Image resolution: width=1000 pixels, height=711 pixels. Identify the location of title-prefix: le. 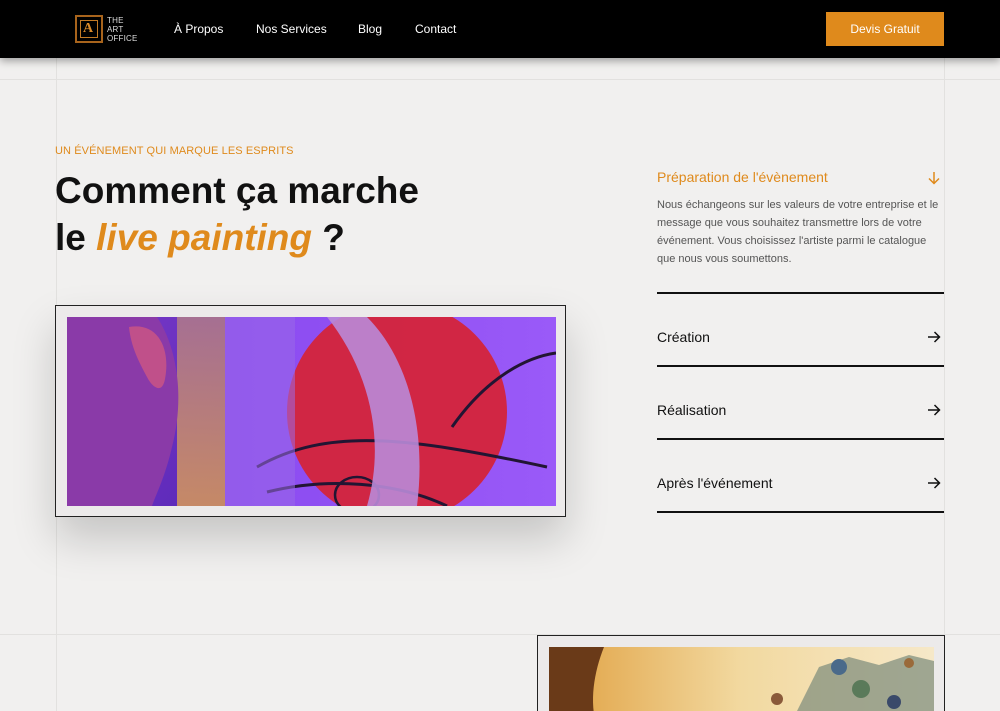
(76, 237).